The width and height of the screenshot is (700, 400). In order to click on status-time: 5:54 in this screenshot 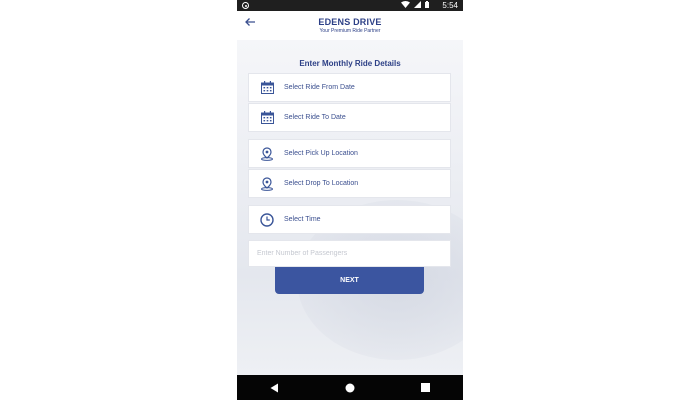, I will do `click(450, 5)`.